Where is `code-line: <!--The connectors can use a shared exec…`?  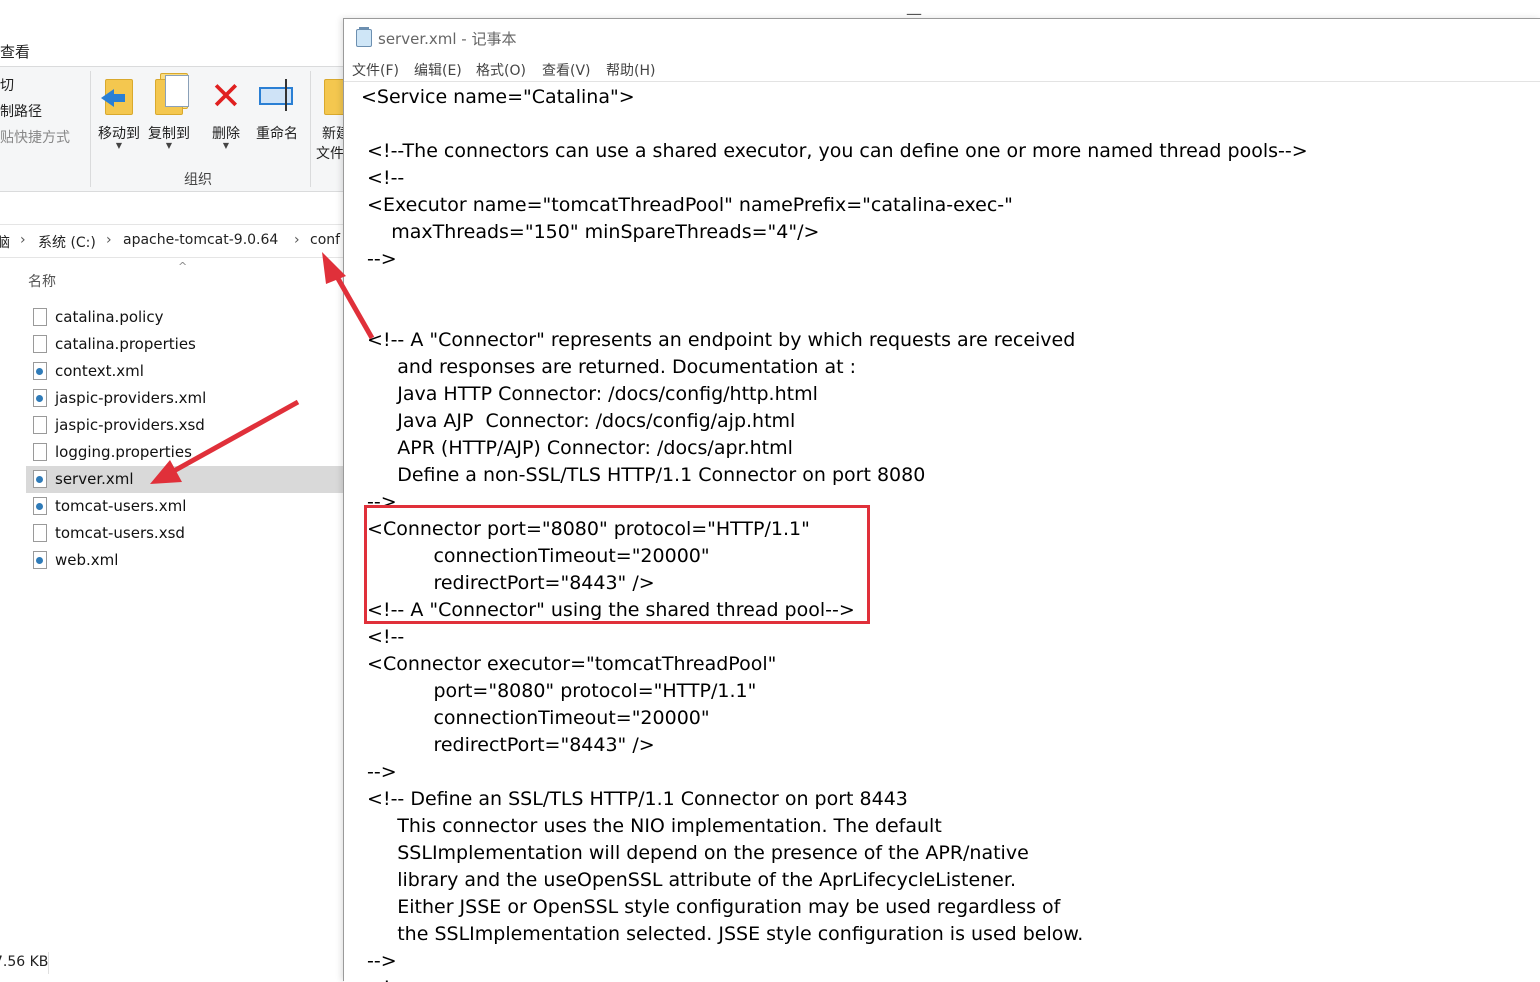 code-line: <!--The connectors can use a shared exec… is located at coordinates (834, 151).